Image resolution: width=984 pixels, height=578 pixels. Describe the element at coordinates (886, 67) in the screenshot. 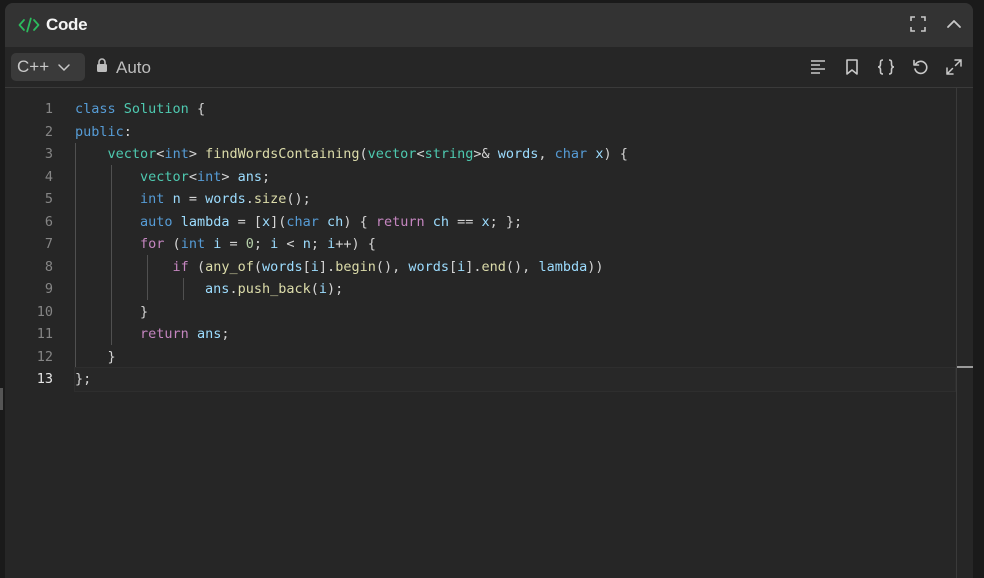

I see `braces-icon` at that location.